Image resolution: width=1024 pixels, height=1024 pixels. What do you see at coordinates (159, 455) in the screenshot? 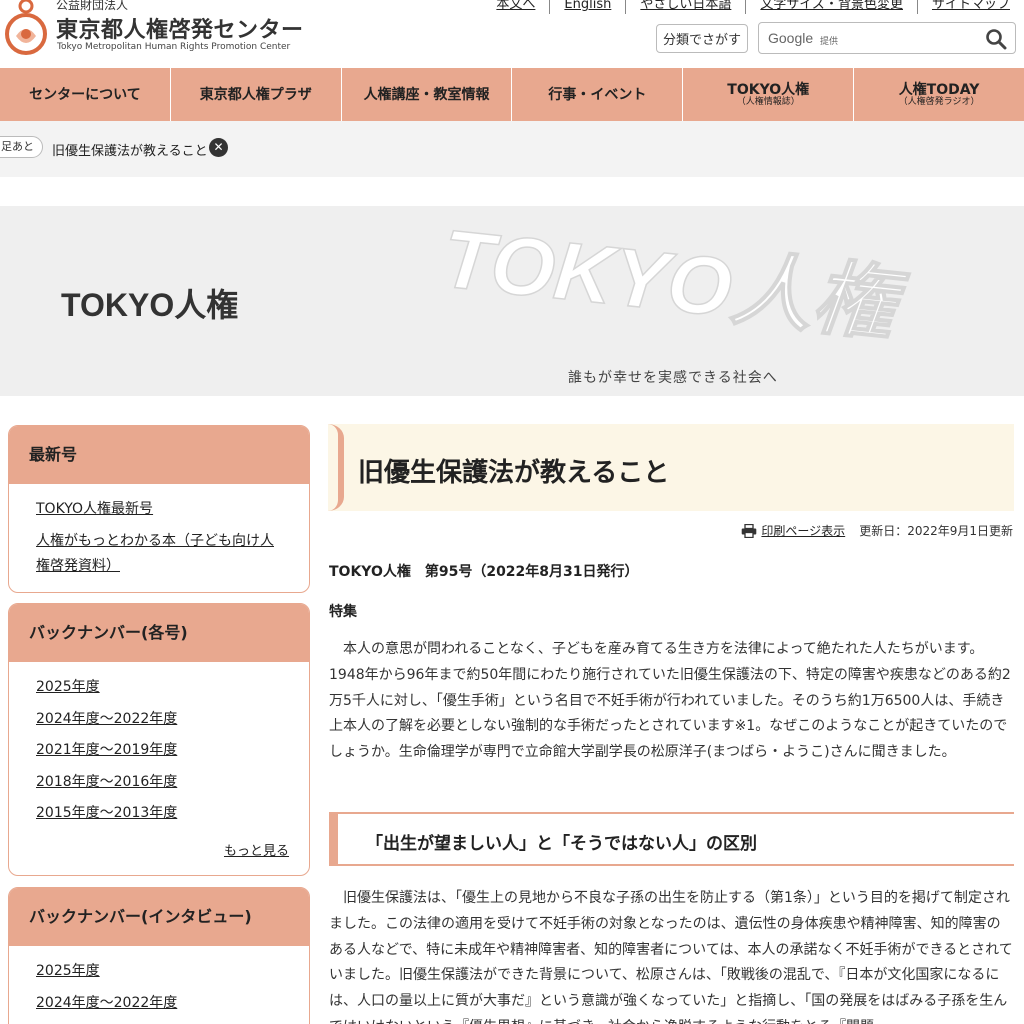
I see `sidebar-heading: 最新号` at bounding box center [159, 455].